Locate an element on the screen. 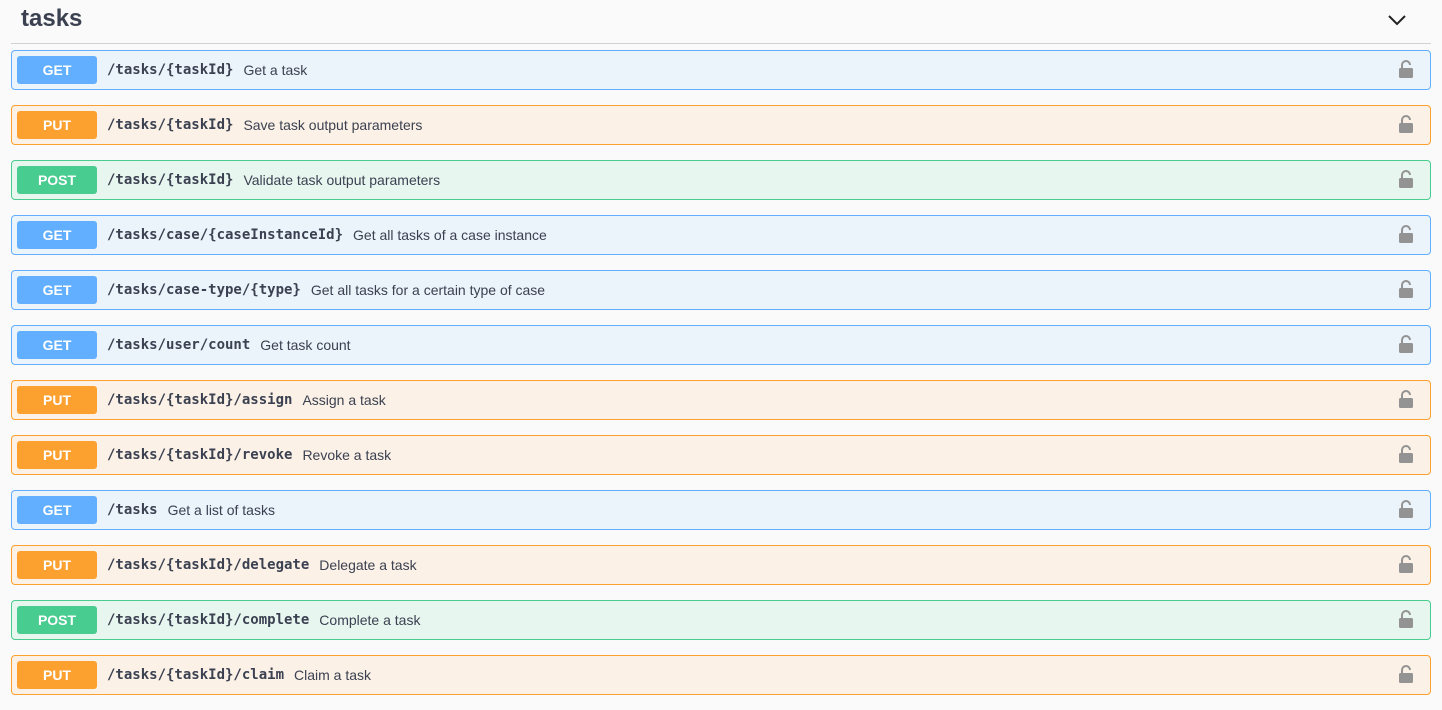 The width and height of the screenshot is (1442, 710). chevron-down-icon is located at coordinates (1397, 20).